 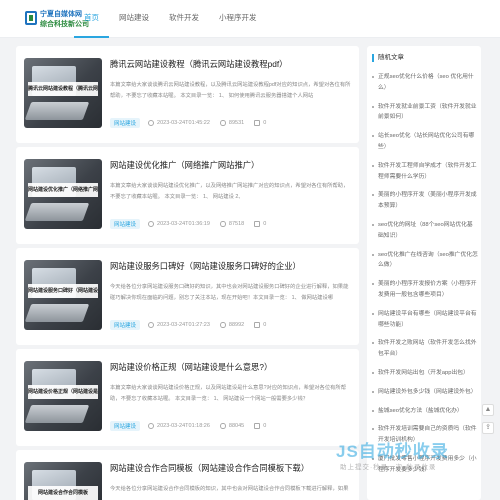 What do you see at coordinates (425, 261) in the screenshot?
I see `sidebar-item: seo优化推广在线咨询（seo推广优化怎么做）` at bounding box center [425, 261].